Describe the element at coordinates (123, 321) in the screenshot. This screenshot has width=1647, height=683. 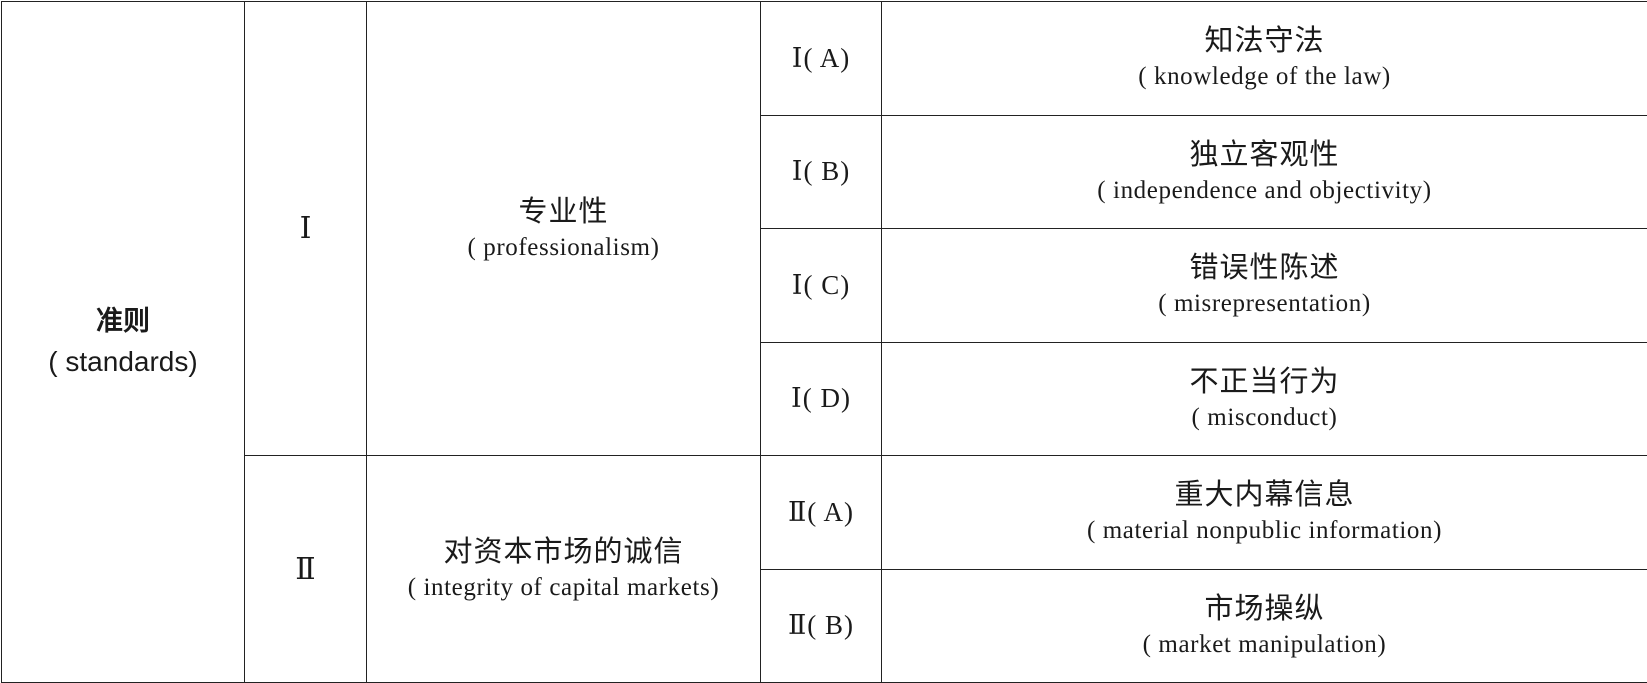
I see `standards-label-cn: 准则` at that location.